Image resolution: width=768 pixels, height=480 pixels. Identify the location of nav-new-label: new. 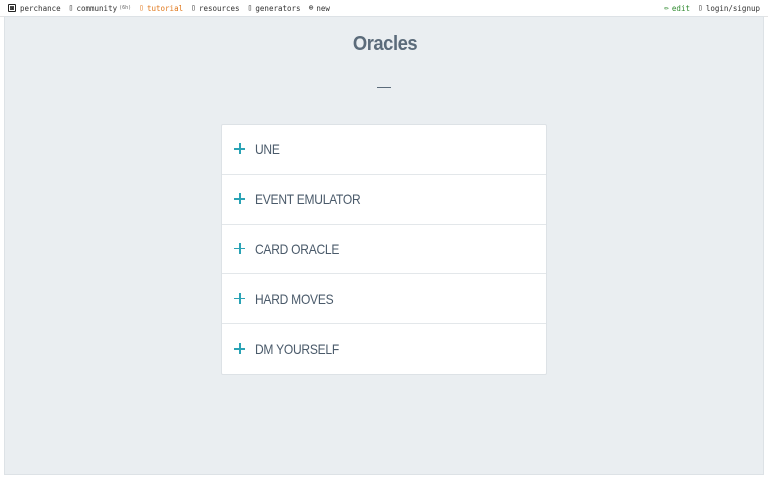
(323, 8).